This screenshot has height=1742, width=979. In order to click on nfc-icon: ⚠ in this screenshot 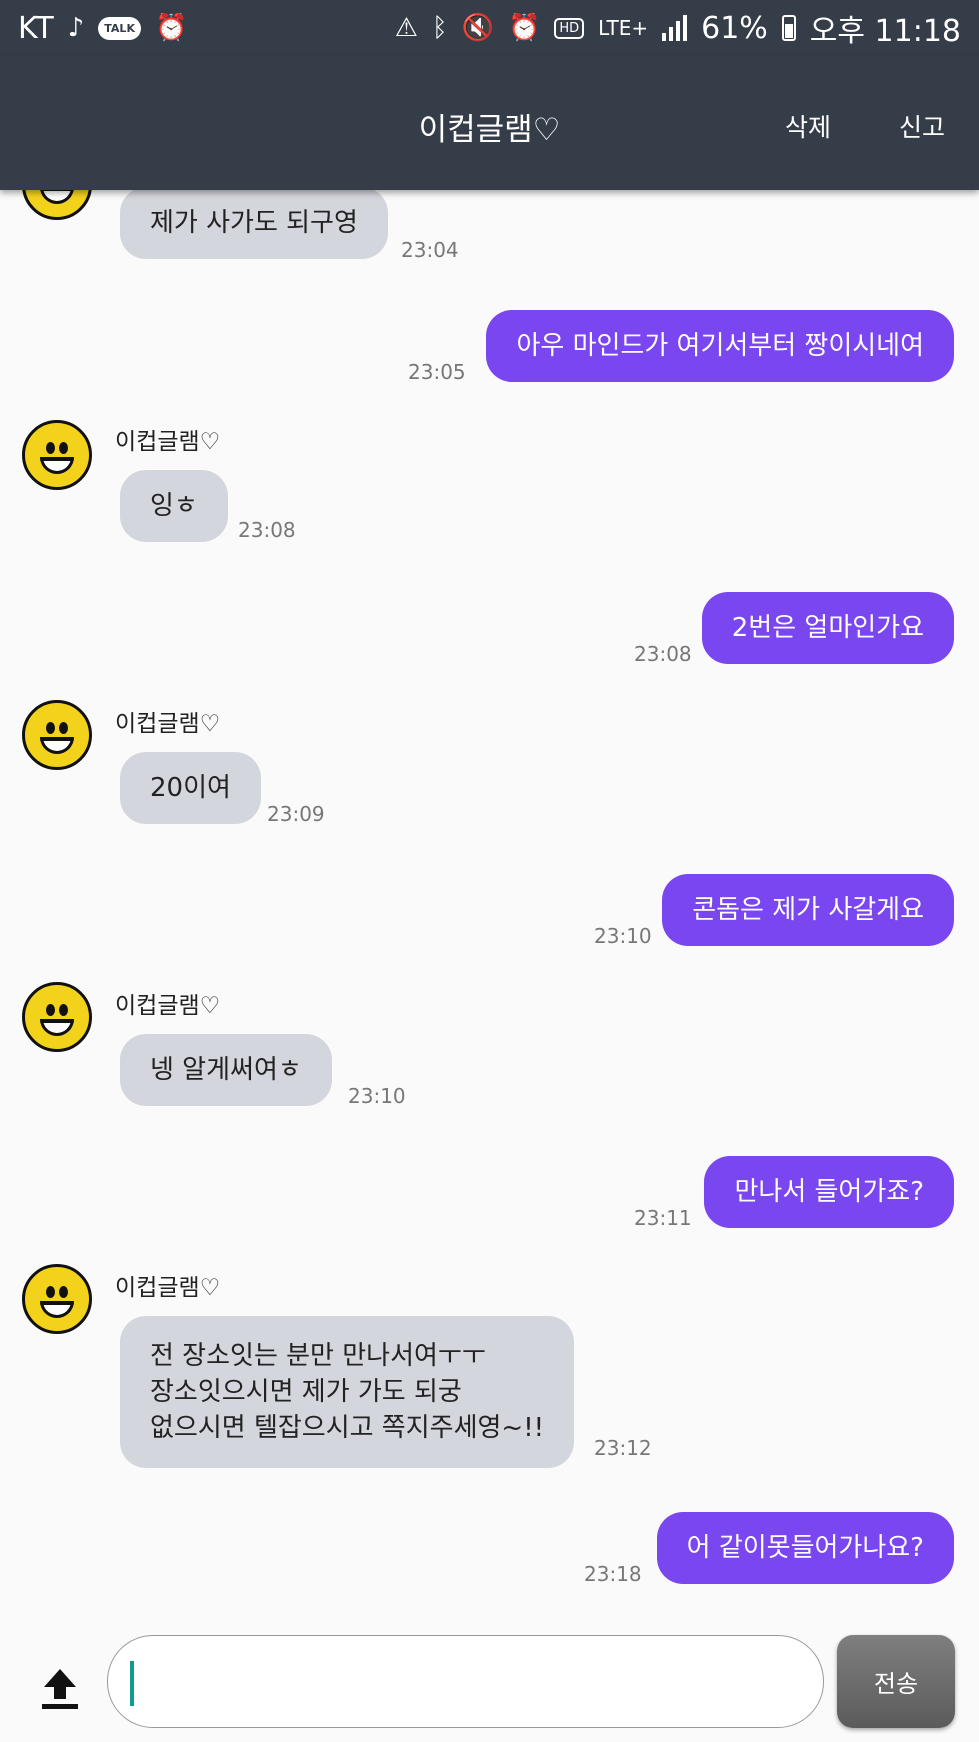, I will do `click(406, 28)`.